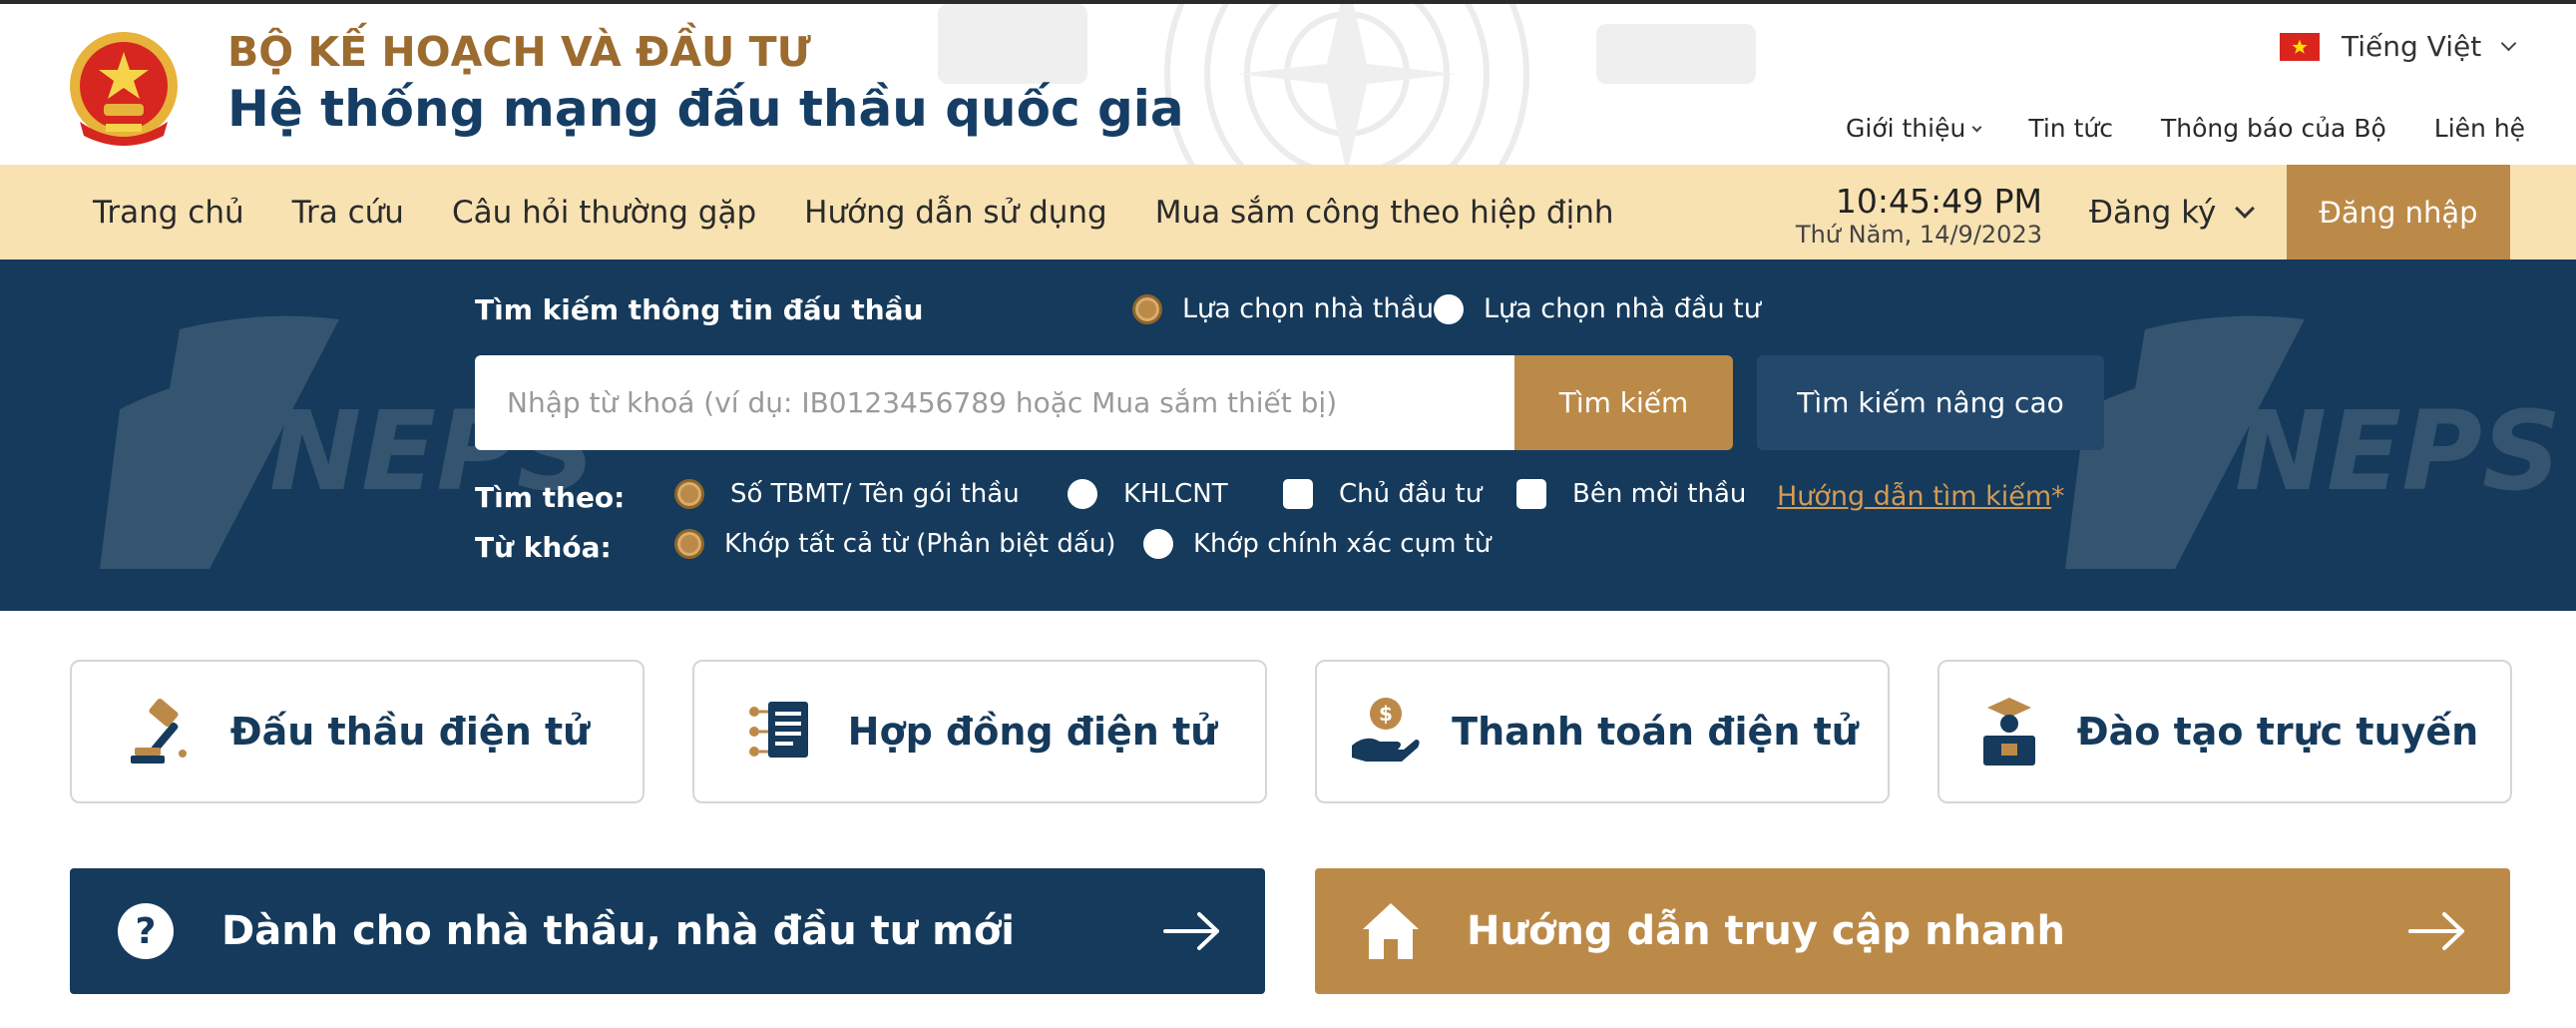  What do you see at coordinates (1308, 308) in the screenshot?
I see `mode-contractor-label: Lựa chọn nhà thầu` at bounding box center [1308, 308].